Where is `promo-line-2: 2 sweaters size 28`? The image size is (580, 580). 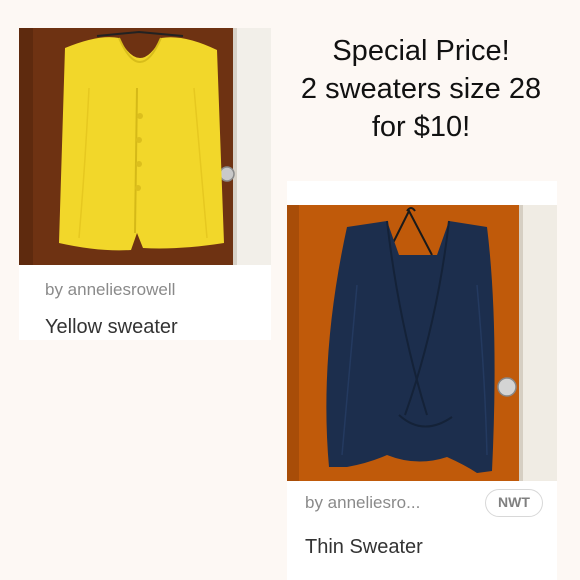 promo-line-2: 2 sweaters size 28 is located at coordinates (421, 89).